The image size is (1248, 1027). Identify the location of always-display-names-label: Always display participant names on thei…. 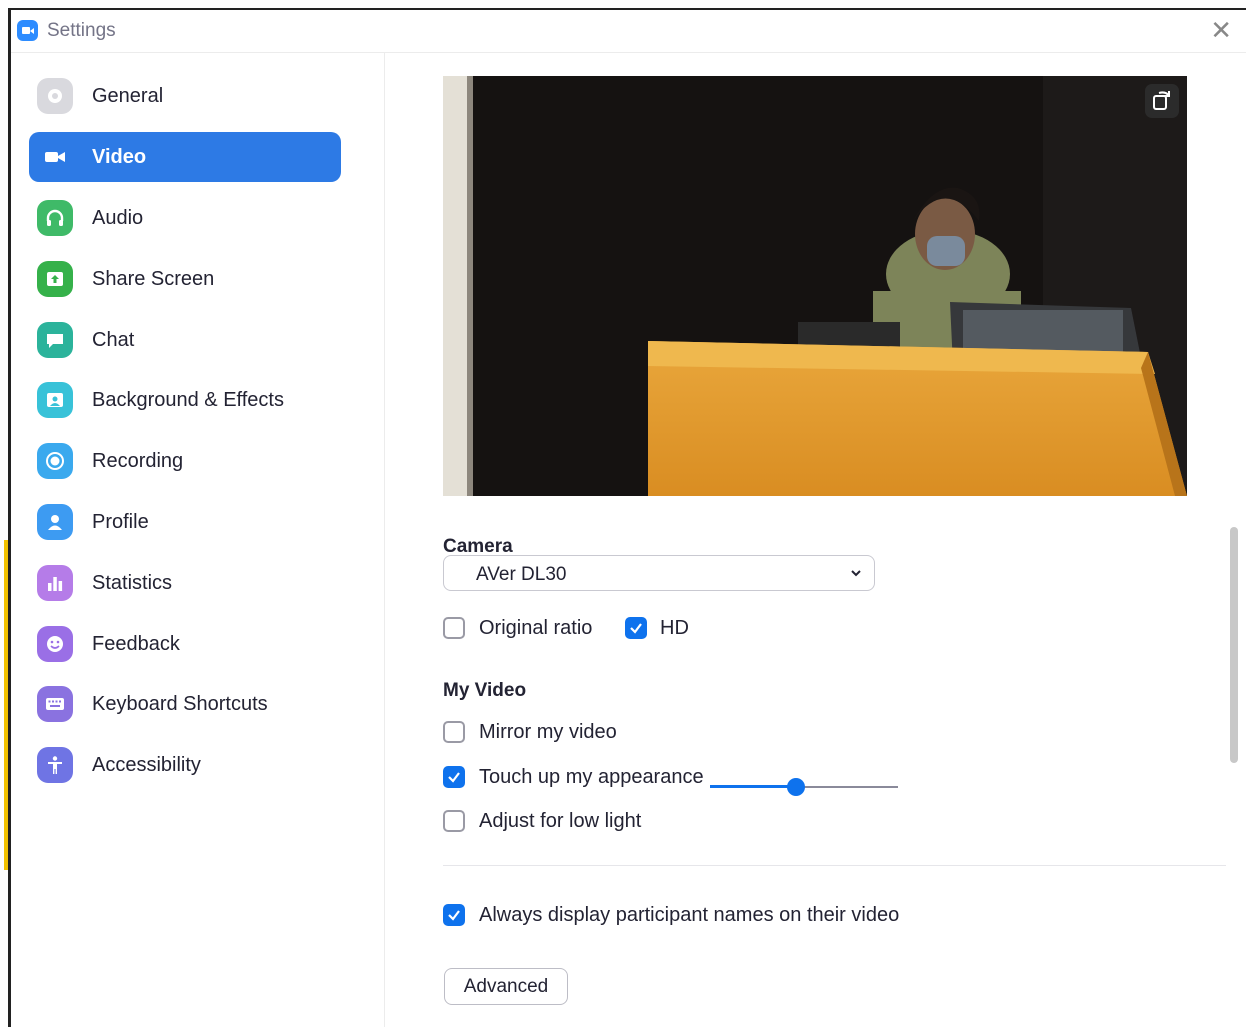
(689, 915).